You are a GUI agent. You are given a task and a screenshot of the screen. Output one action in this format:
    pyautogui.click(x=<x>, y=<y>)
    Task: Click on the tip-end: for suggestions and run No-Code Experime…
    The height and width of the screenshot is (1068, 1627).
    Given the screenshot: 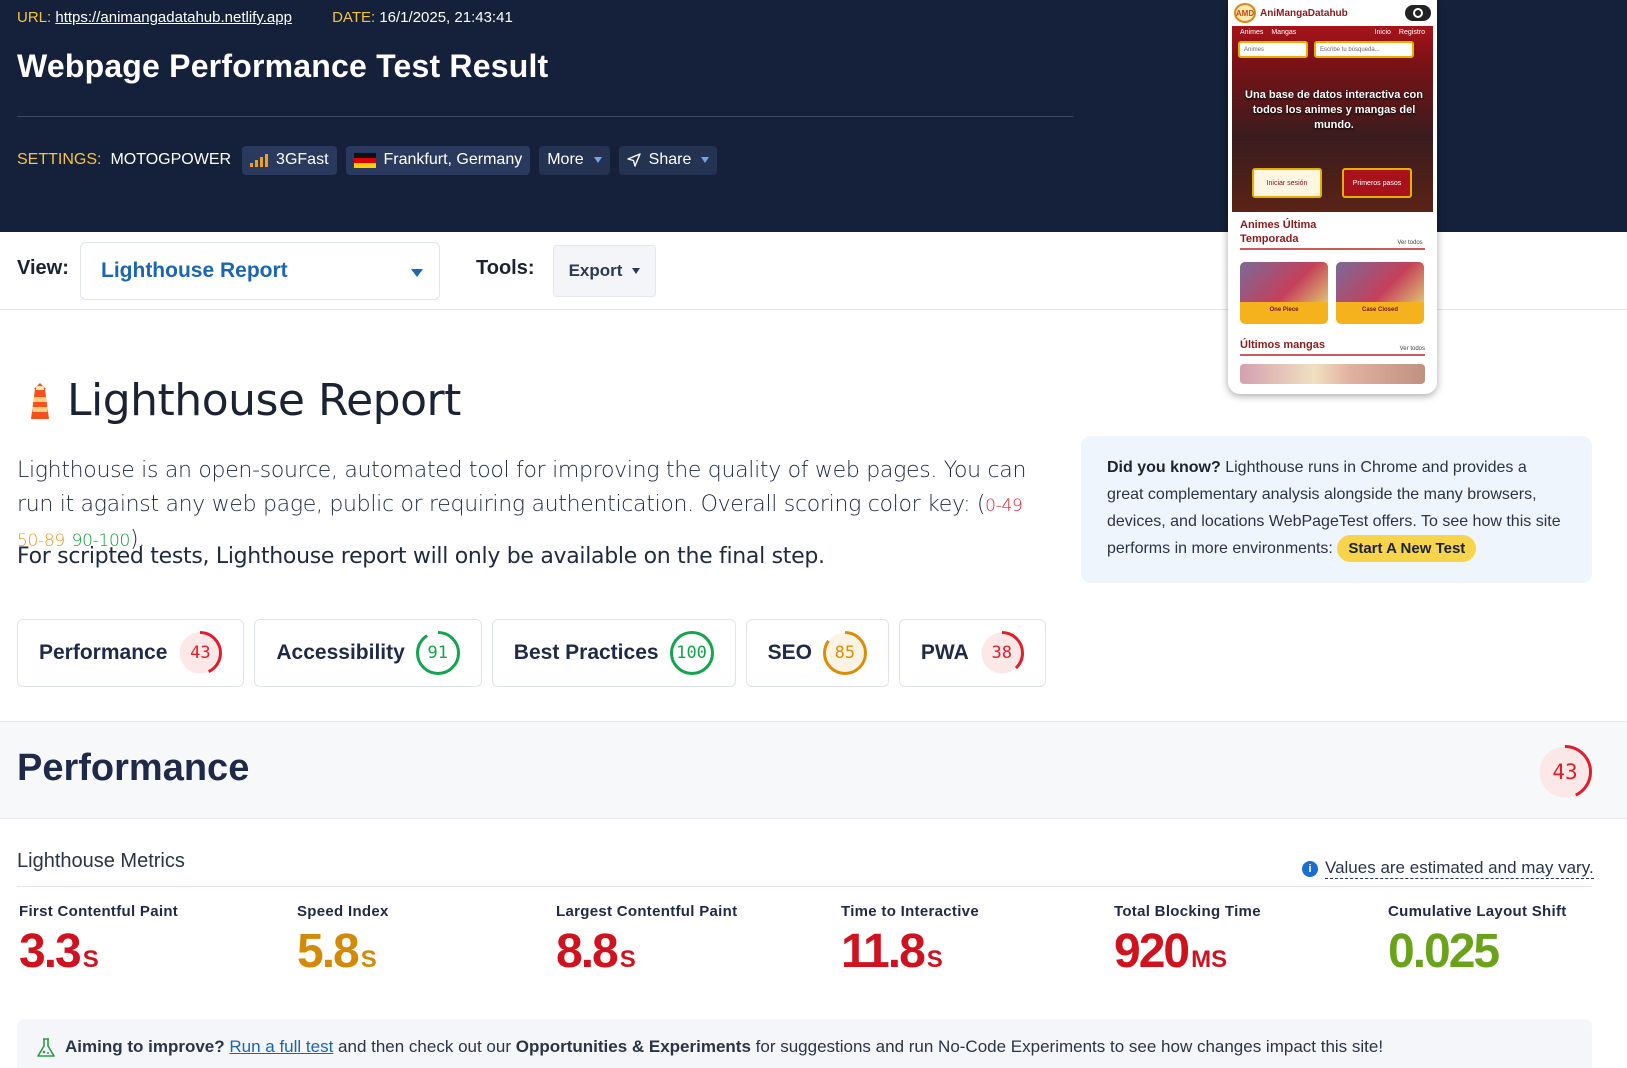 What is the action you would take?
    pyautogui.click(x=1067, y=1046)
    